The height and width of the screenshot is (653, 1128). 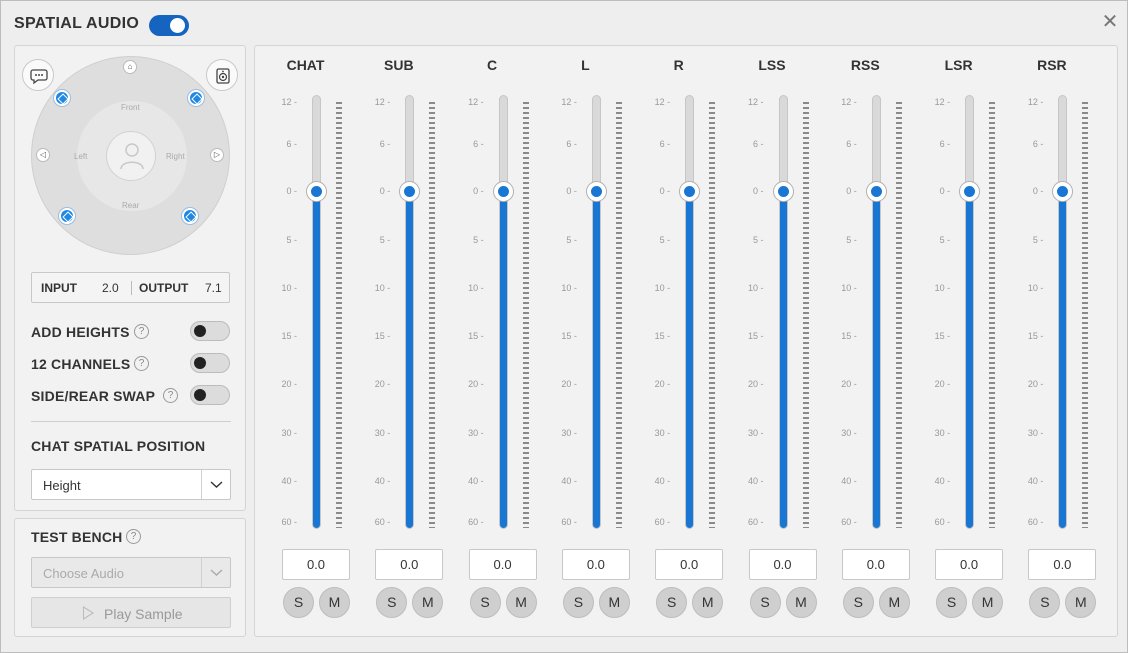 I want to click on side-rear-swap-toggle, so click(x=210, y=395).